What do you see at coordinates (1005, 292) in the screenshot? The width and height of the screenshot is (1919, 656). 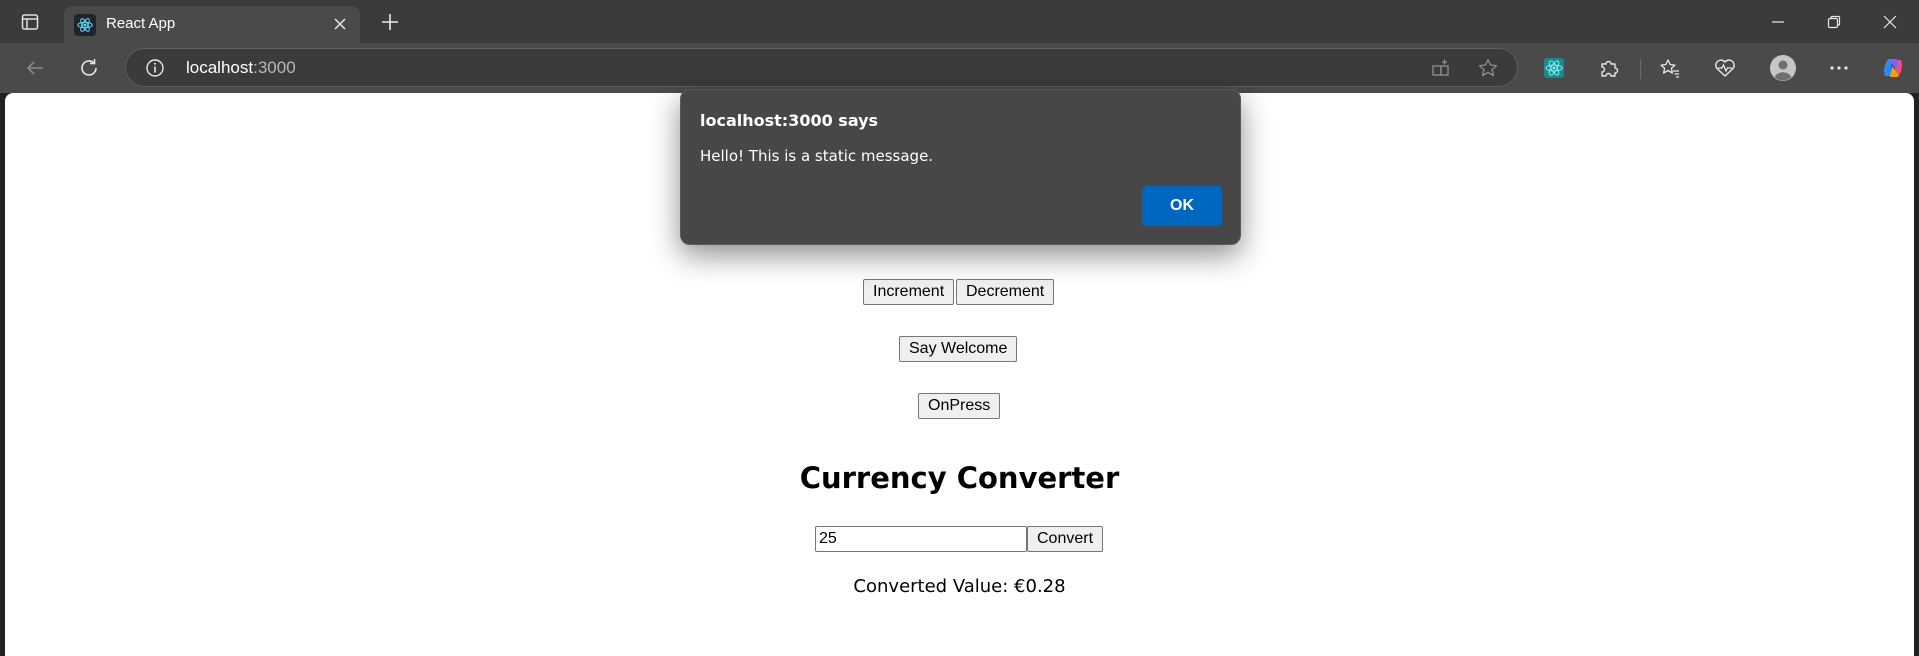 I see `decrement-button: Decrement` at bounding box center [1005, 292].